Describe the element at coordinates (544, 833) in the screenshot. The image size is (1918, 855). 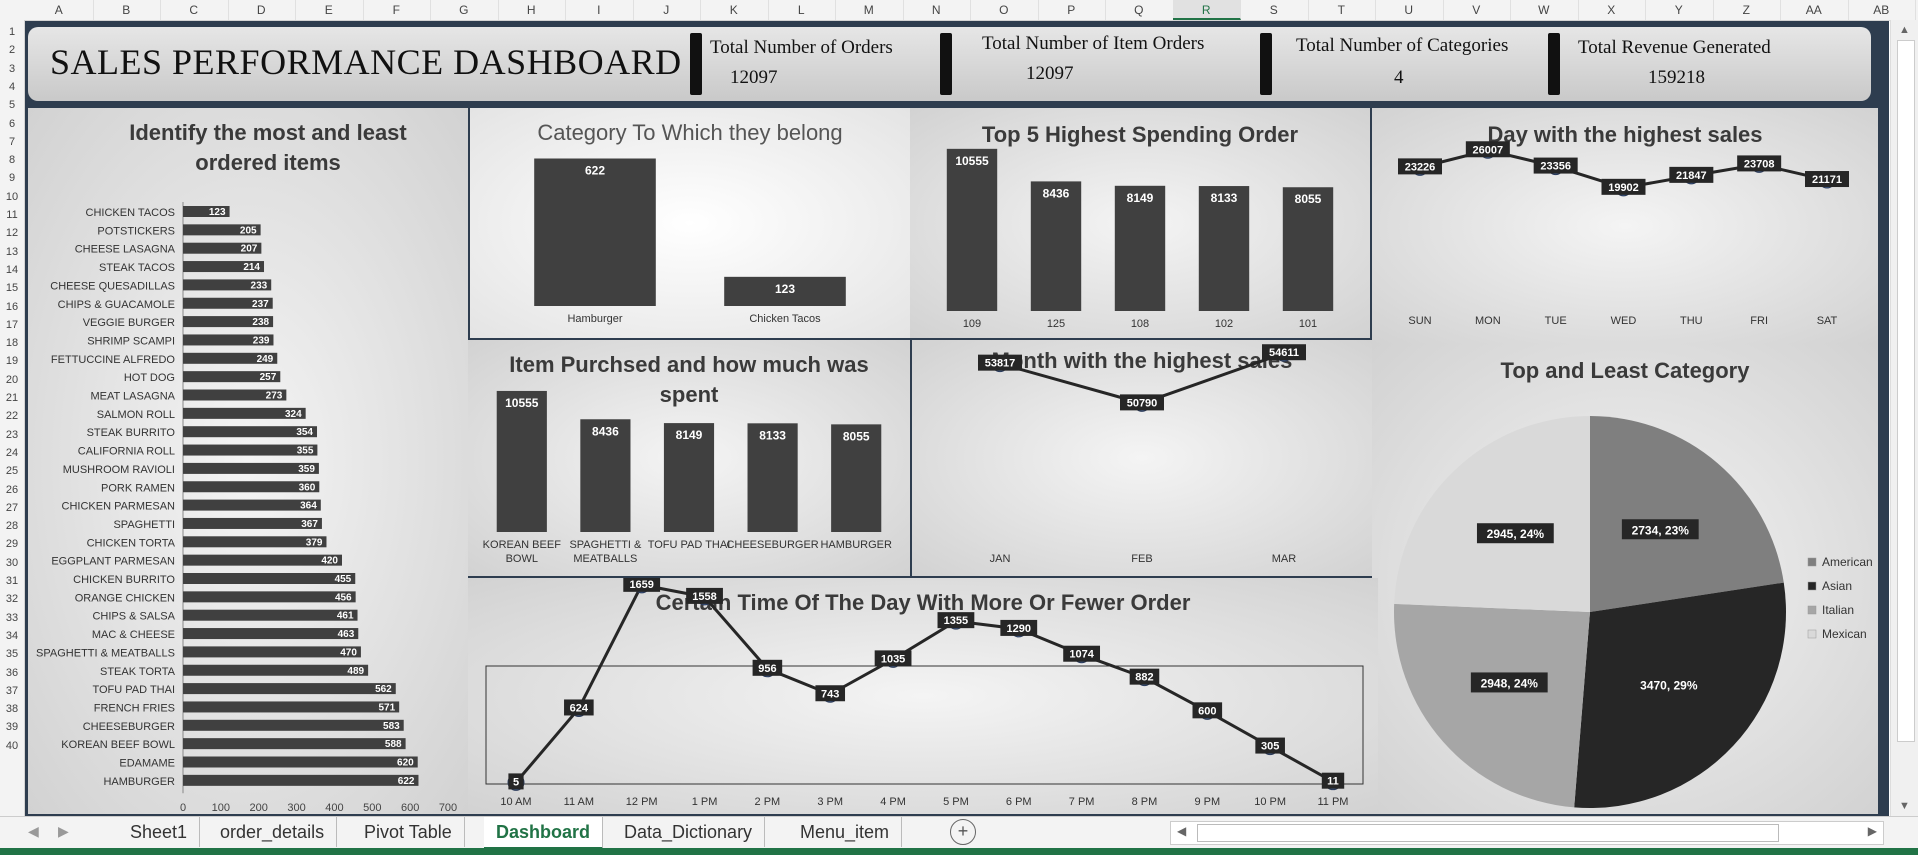
I see `tab-dashboard: Dashboard` at that location.